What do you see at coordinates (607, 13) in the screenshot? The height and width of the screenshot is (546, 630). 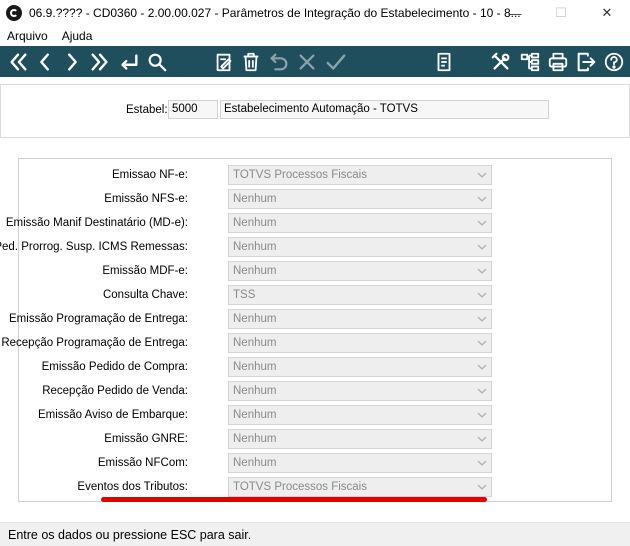 I see `close-button: ✕` at bounding box center [607, 13].